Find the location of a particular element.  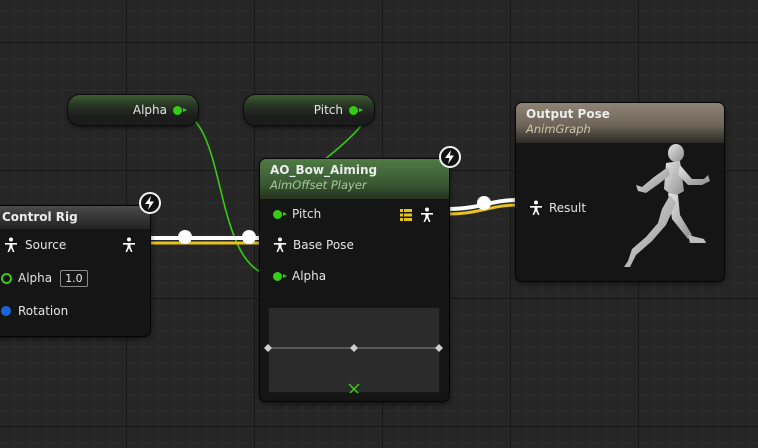

output-pose-result-pin-row: Result is located at coordinates (557, 208).